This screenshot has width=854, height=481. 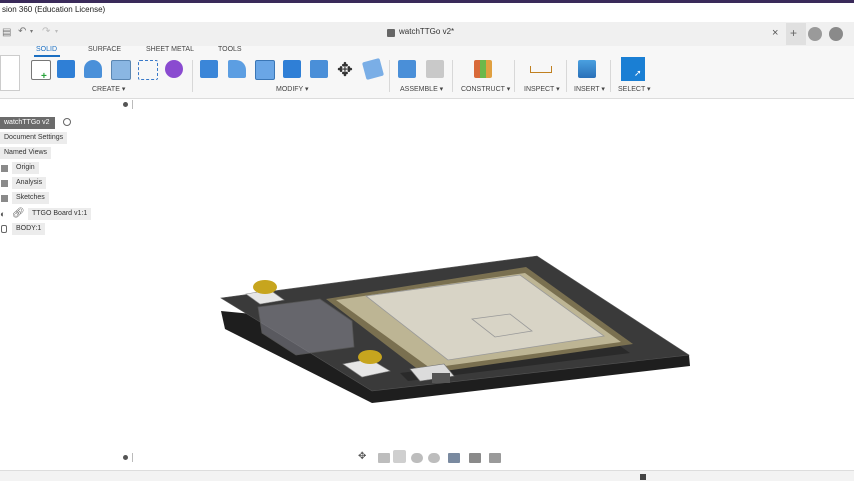 What do you see at coordinates (427, 475) in the screenshot?
I see `status-bar` at bounding box center [427, 475].